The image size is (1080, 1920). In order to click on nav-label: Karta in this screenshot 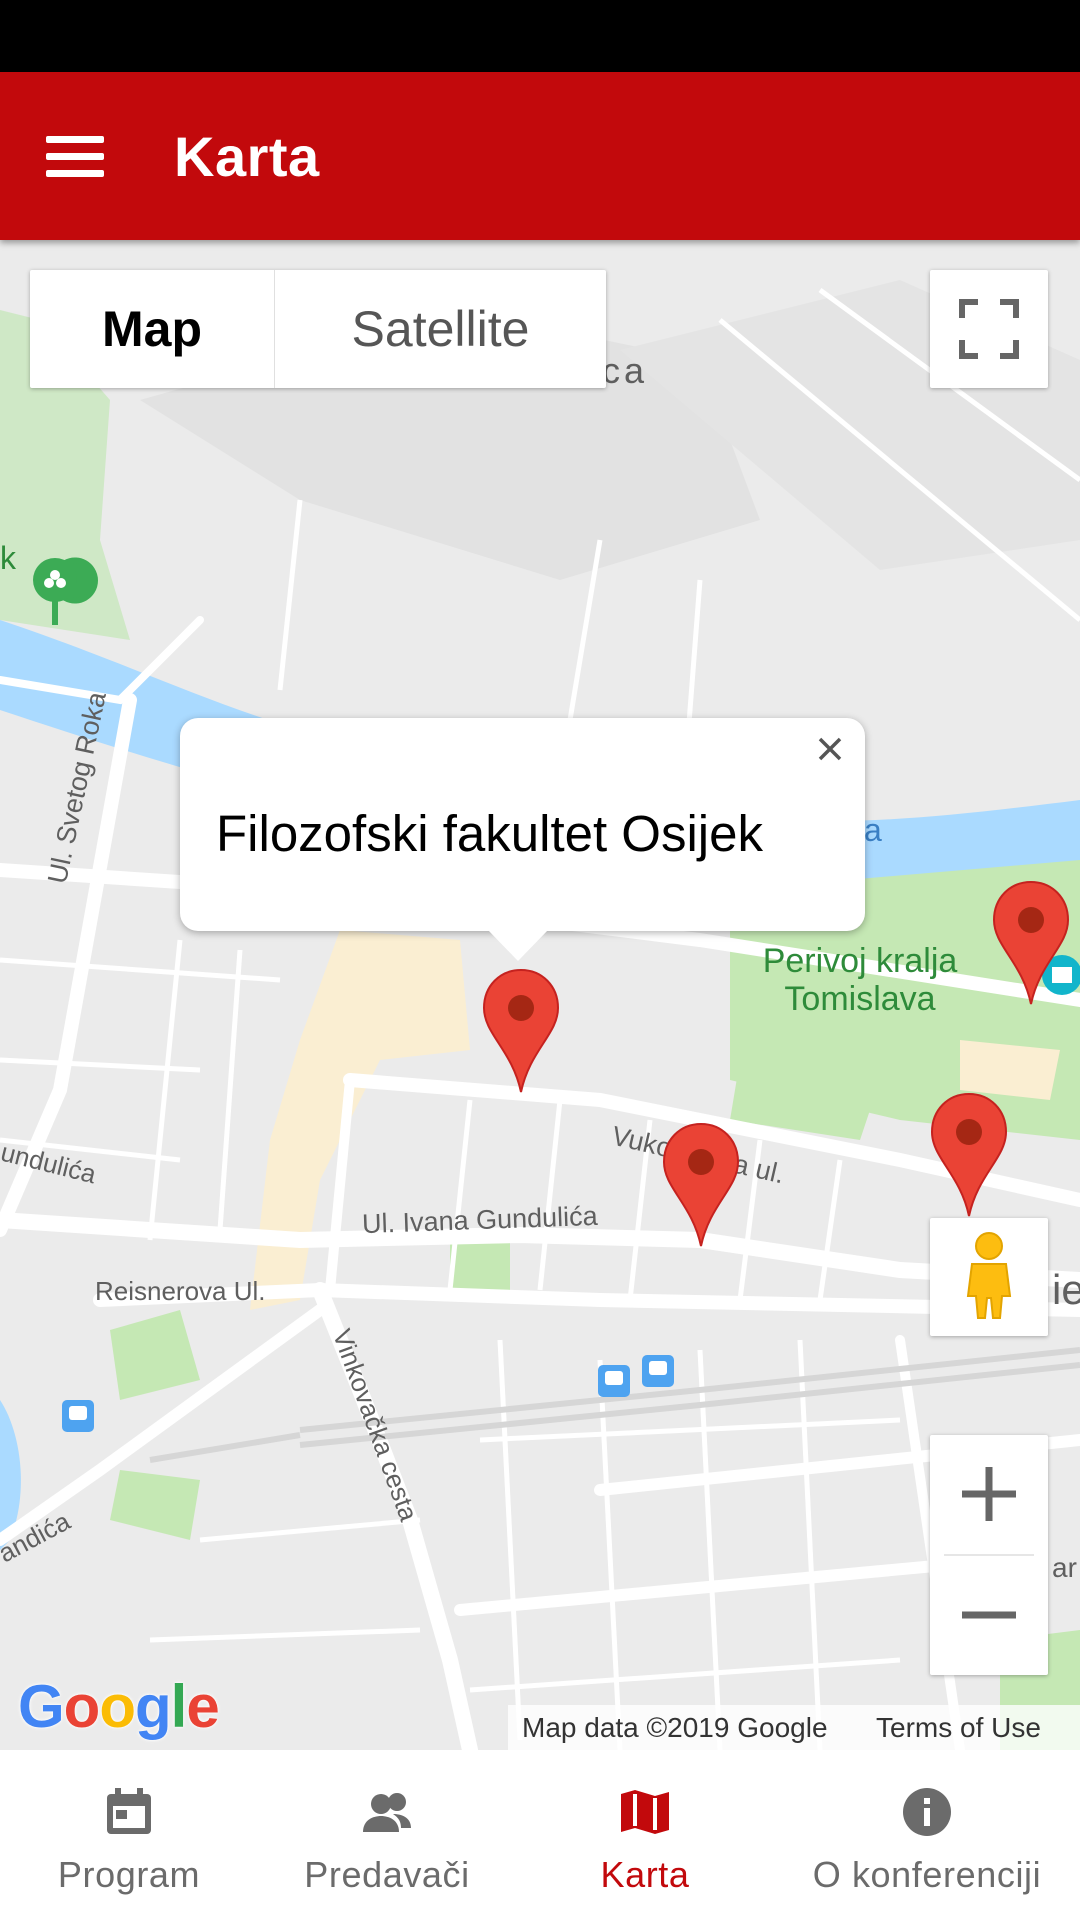, I will do `click(645, 1874)`.